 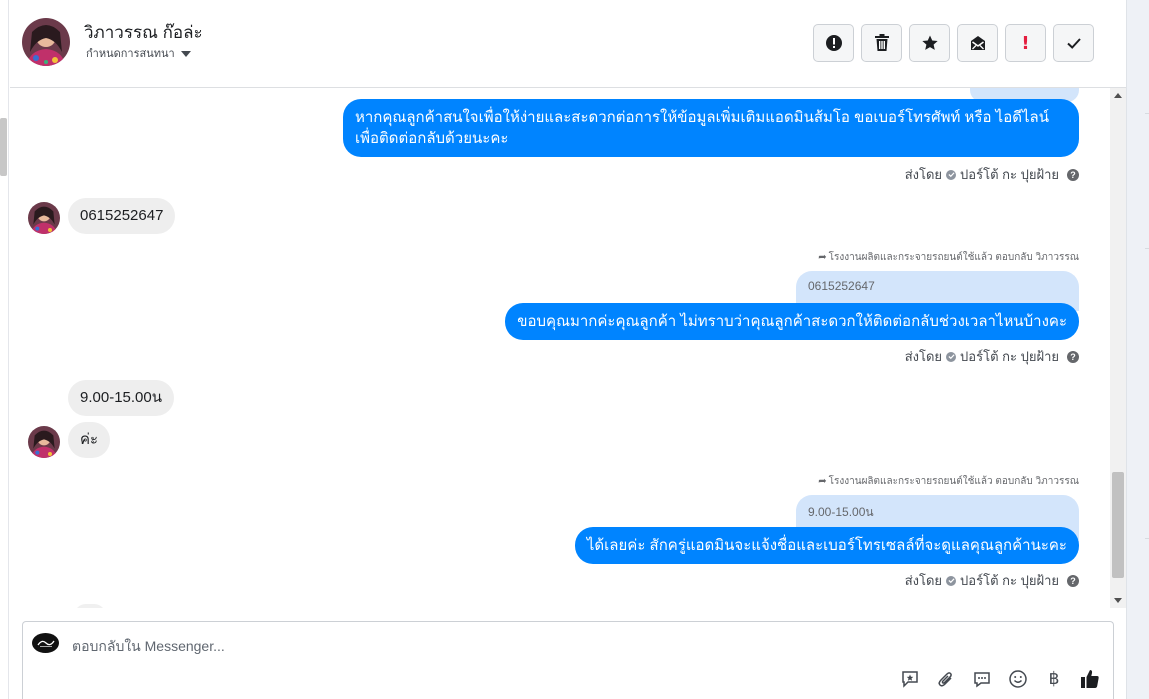 I want to click on quoted-text: 9.00-15.00น, so click(x=841, y=512).